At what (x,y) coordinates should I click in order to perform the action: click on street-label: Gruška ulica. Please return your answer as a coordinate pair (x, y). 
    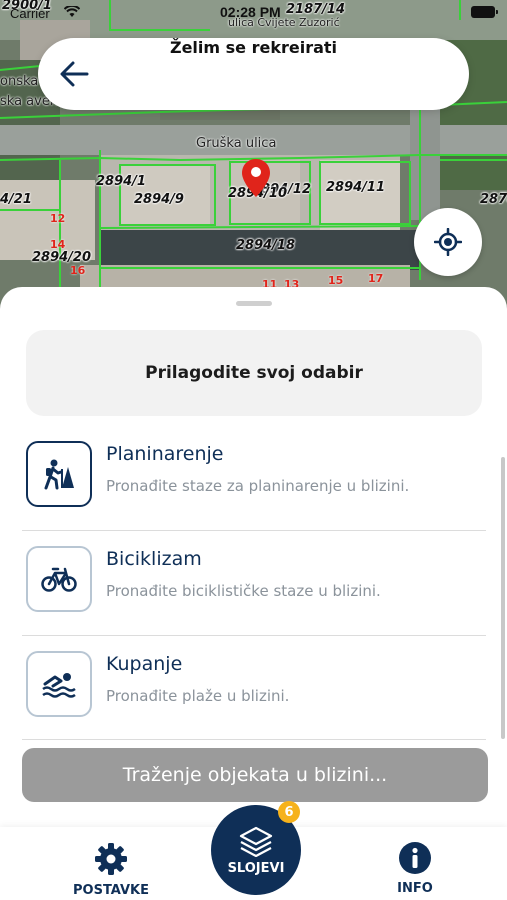
    Looking at the image, I should click on (236, 143).